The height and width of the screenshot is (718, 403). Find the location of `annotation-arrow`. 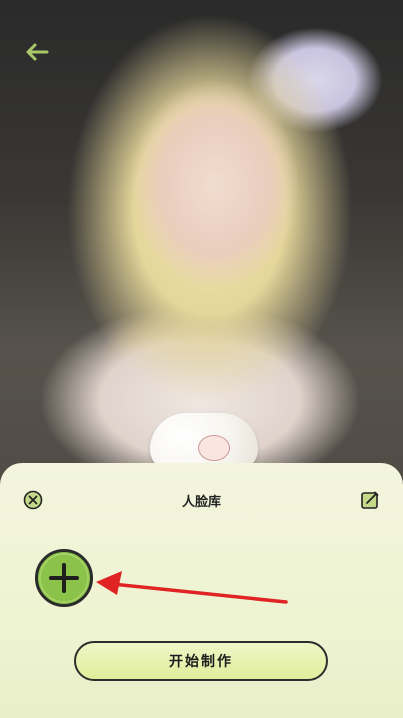

annotation-arrow is located at coordinates (192, 587).